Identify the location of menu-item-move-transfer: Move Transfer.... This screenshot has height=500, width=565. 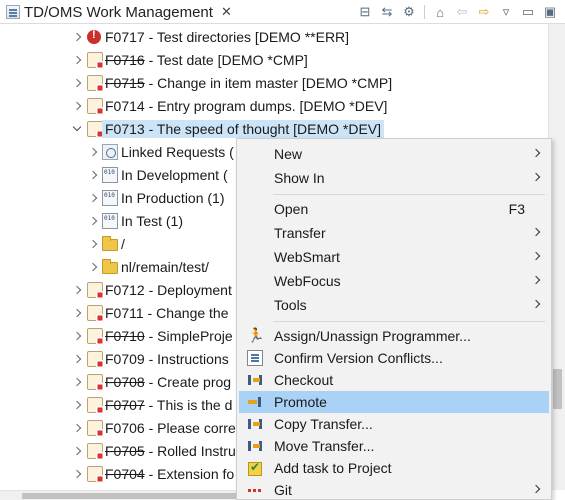
(394, 446).